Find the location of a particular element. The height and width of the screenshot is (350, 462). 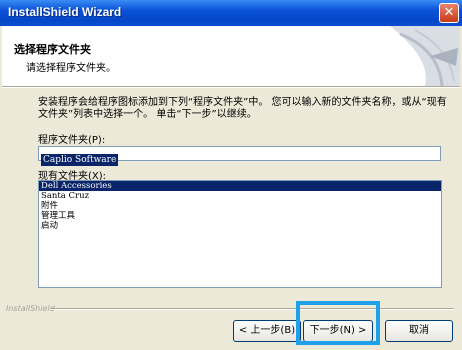

list-item: Dell Accessories is located at coordinates (240, 186).